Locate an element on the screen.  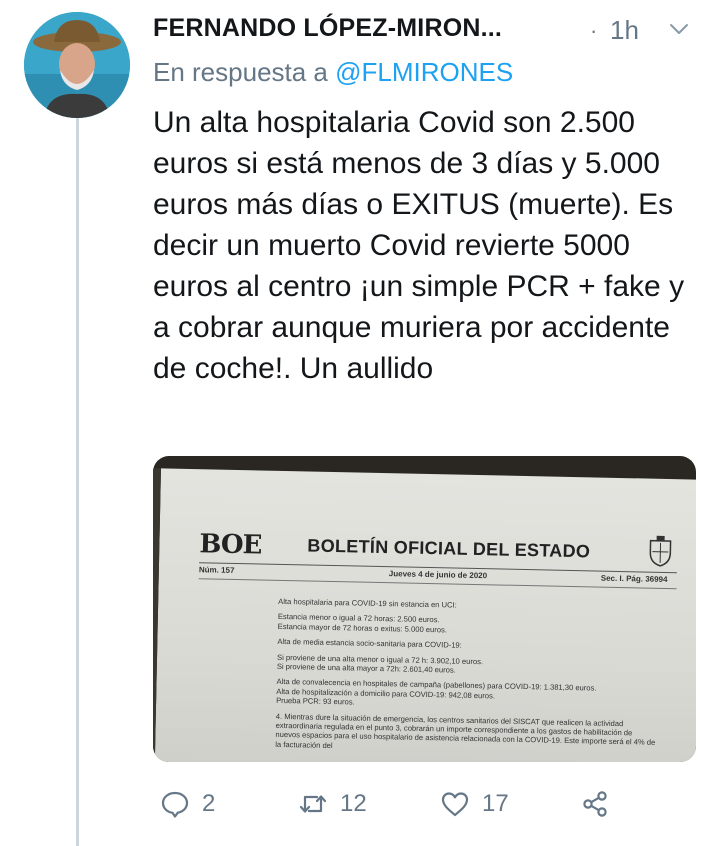
share-button is located at coordinates (595, 804).